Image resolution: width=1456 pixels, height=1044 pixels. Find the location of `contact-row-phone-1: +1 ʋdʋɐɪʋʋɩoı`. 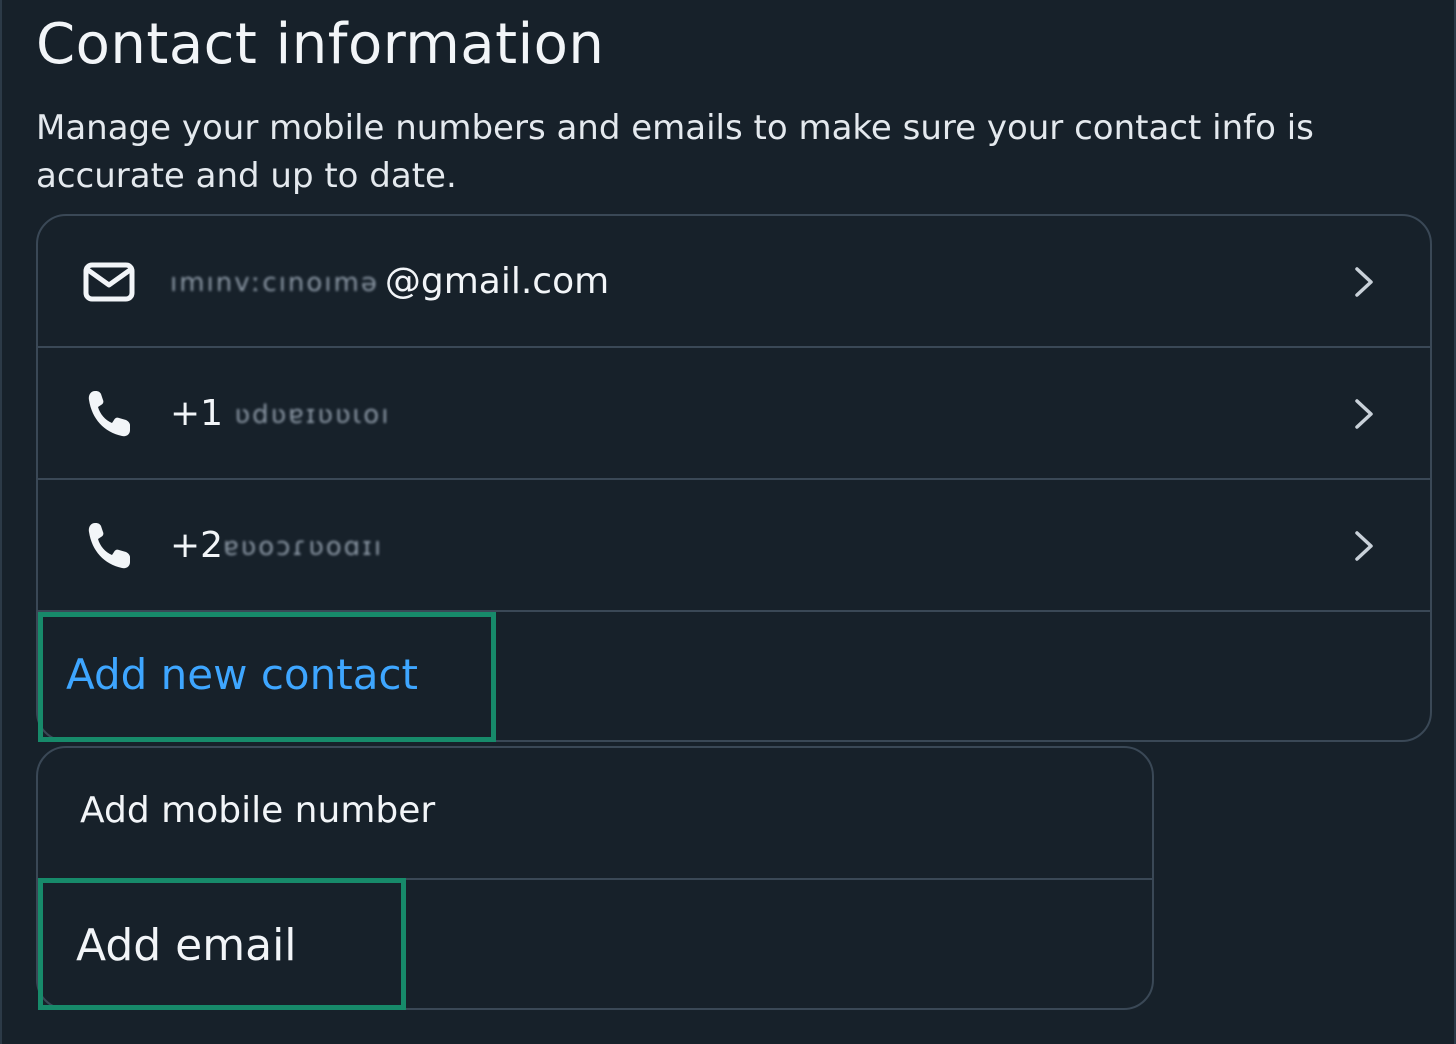

contact-row-phone-1: +1 ʋdʋɐɪʋʋɩoı is located at coordinates (734, 414).